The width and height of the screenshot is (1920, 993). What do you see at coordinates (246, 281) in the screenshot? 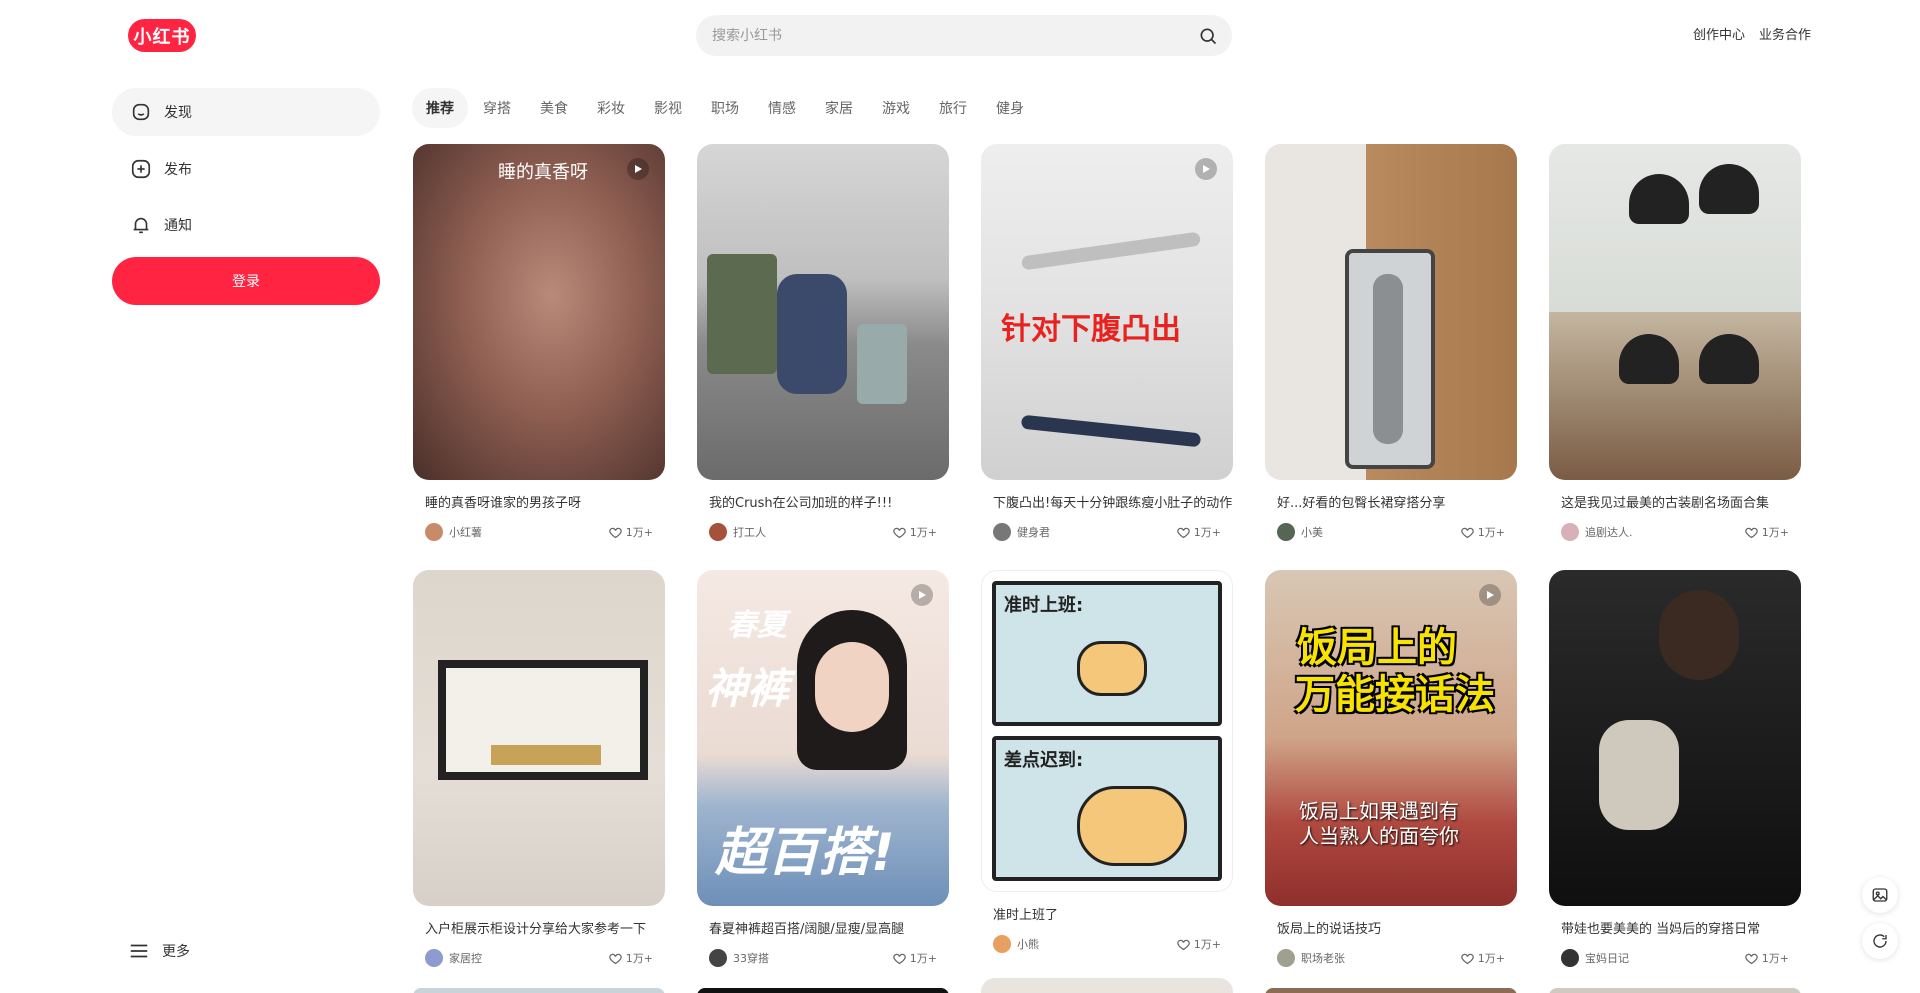
I see `login-button: 登录` at bounding box center [246, 281].